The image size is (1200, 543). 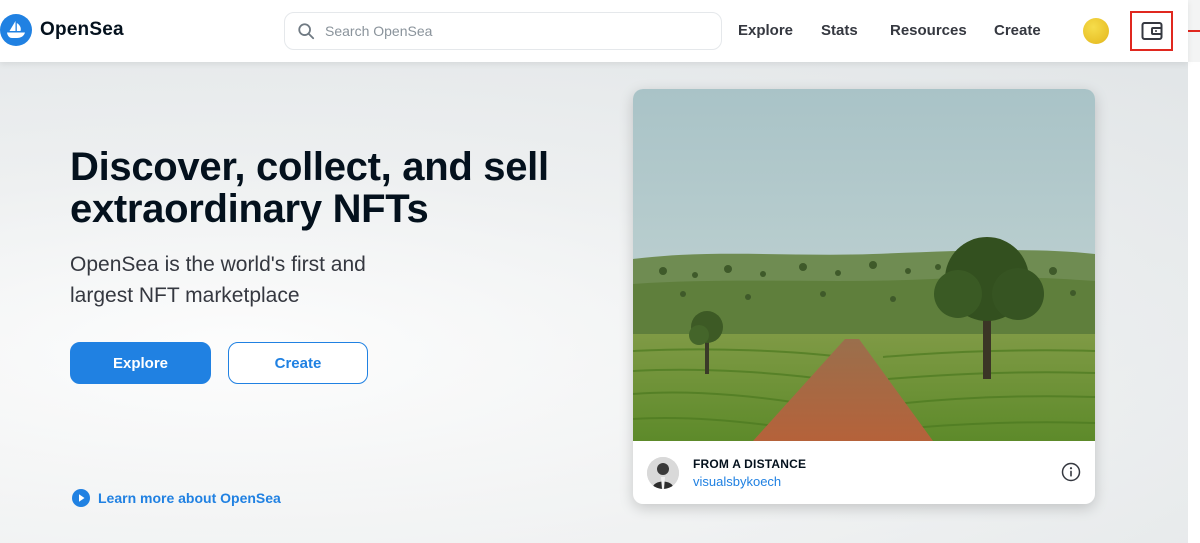 I want to click on play-circle-icon, so click(x=81, y=498).